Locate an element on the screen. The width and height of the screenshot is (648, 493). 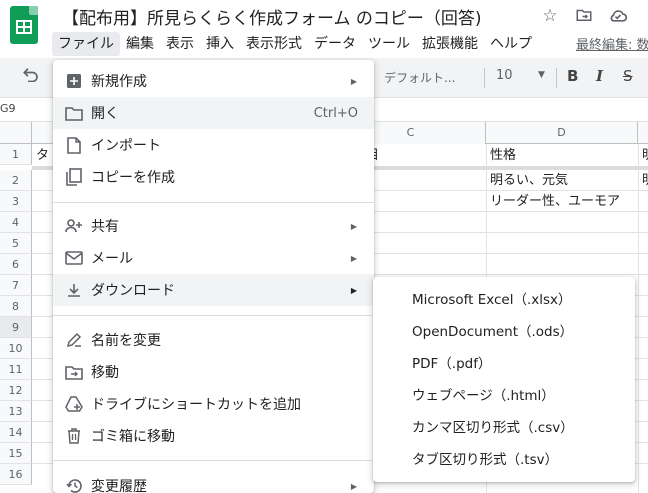
sheets-logo-icon is located at coordinates (24, 25).